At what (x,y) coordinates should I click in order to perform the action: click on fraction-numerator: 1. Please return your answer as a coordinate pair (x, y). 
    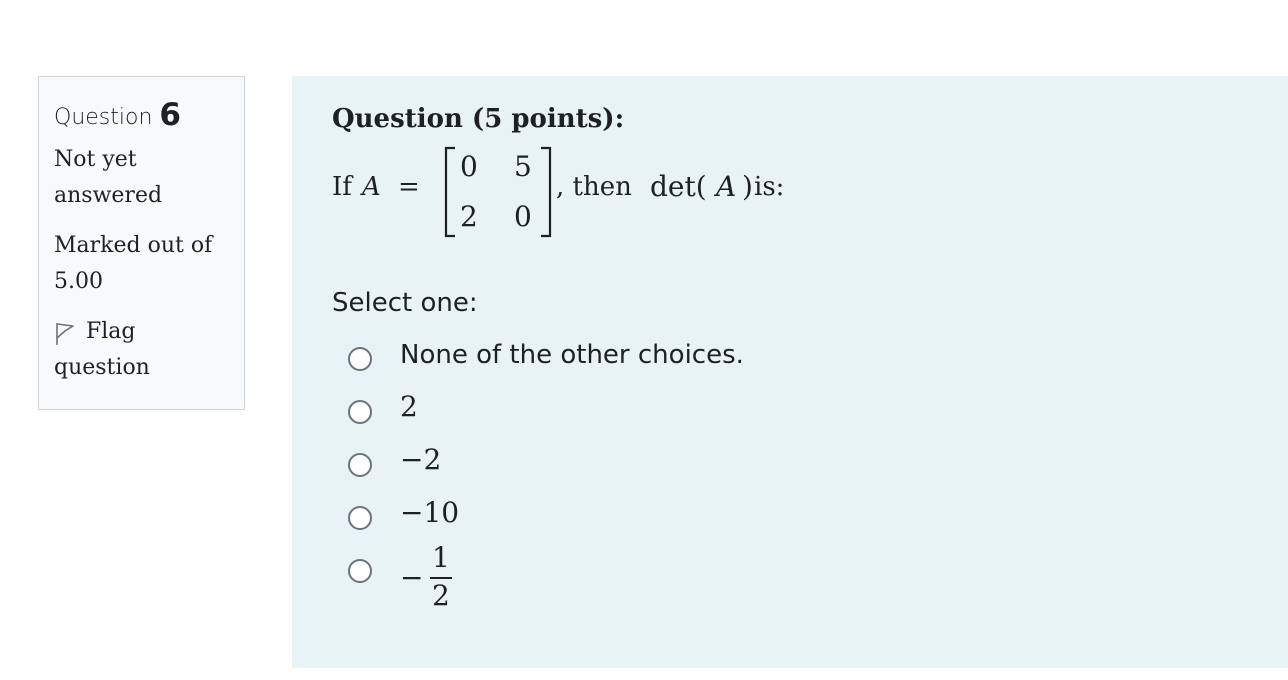
    Looking at the image, I should click on (441, 557).